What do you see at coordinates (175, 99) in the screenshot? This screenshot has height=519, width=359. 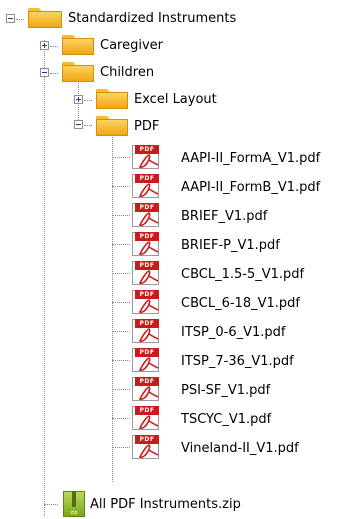 I see `tree-node-label: Excel Layout` at bounding box center [175, 99].